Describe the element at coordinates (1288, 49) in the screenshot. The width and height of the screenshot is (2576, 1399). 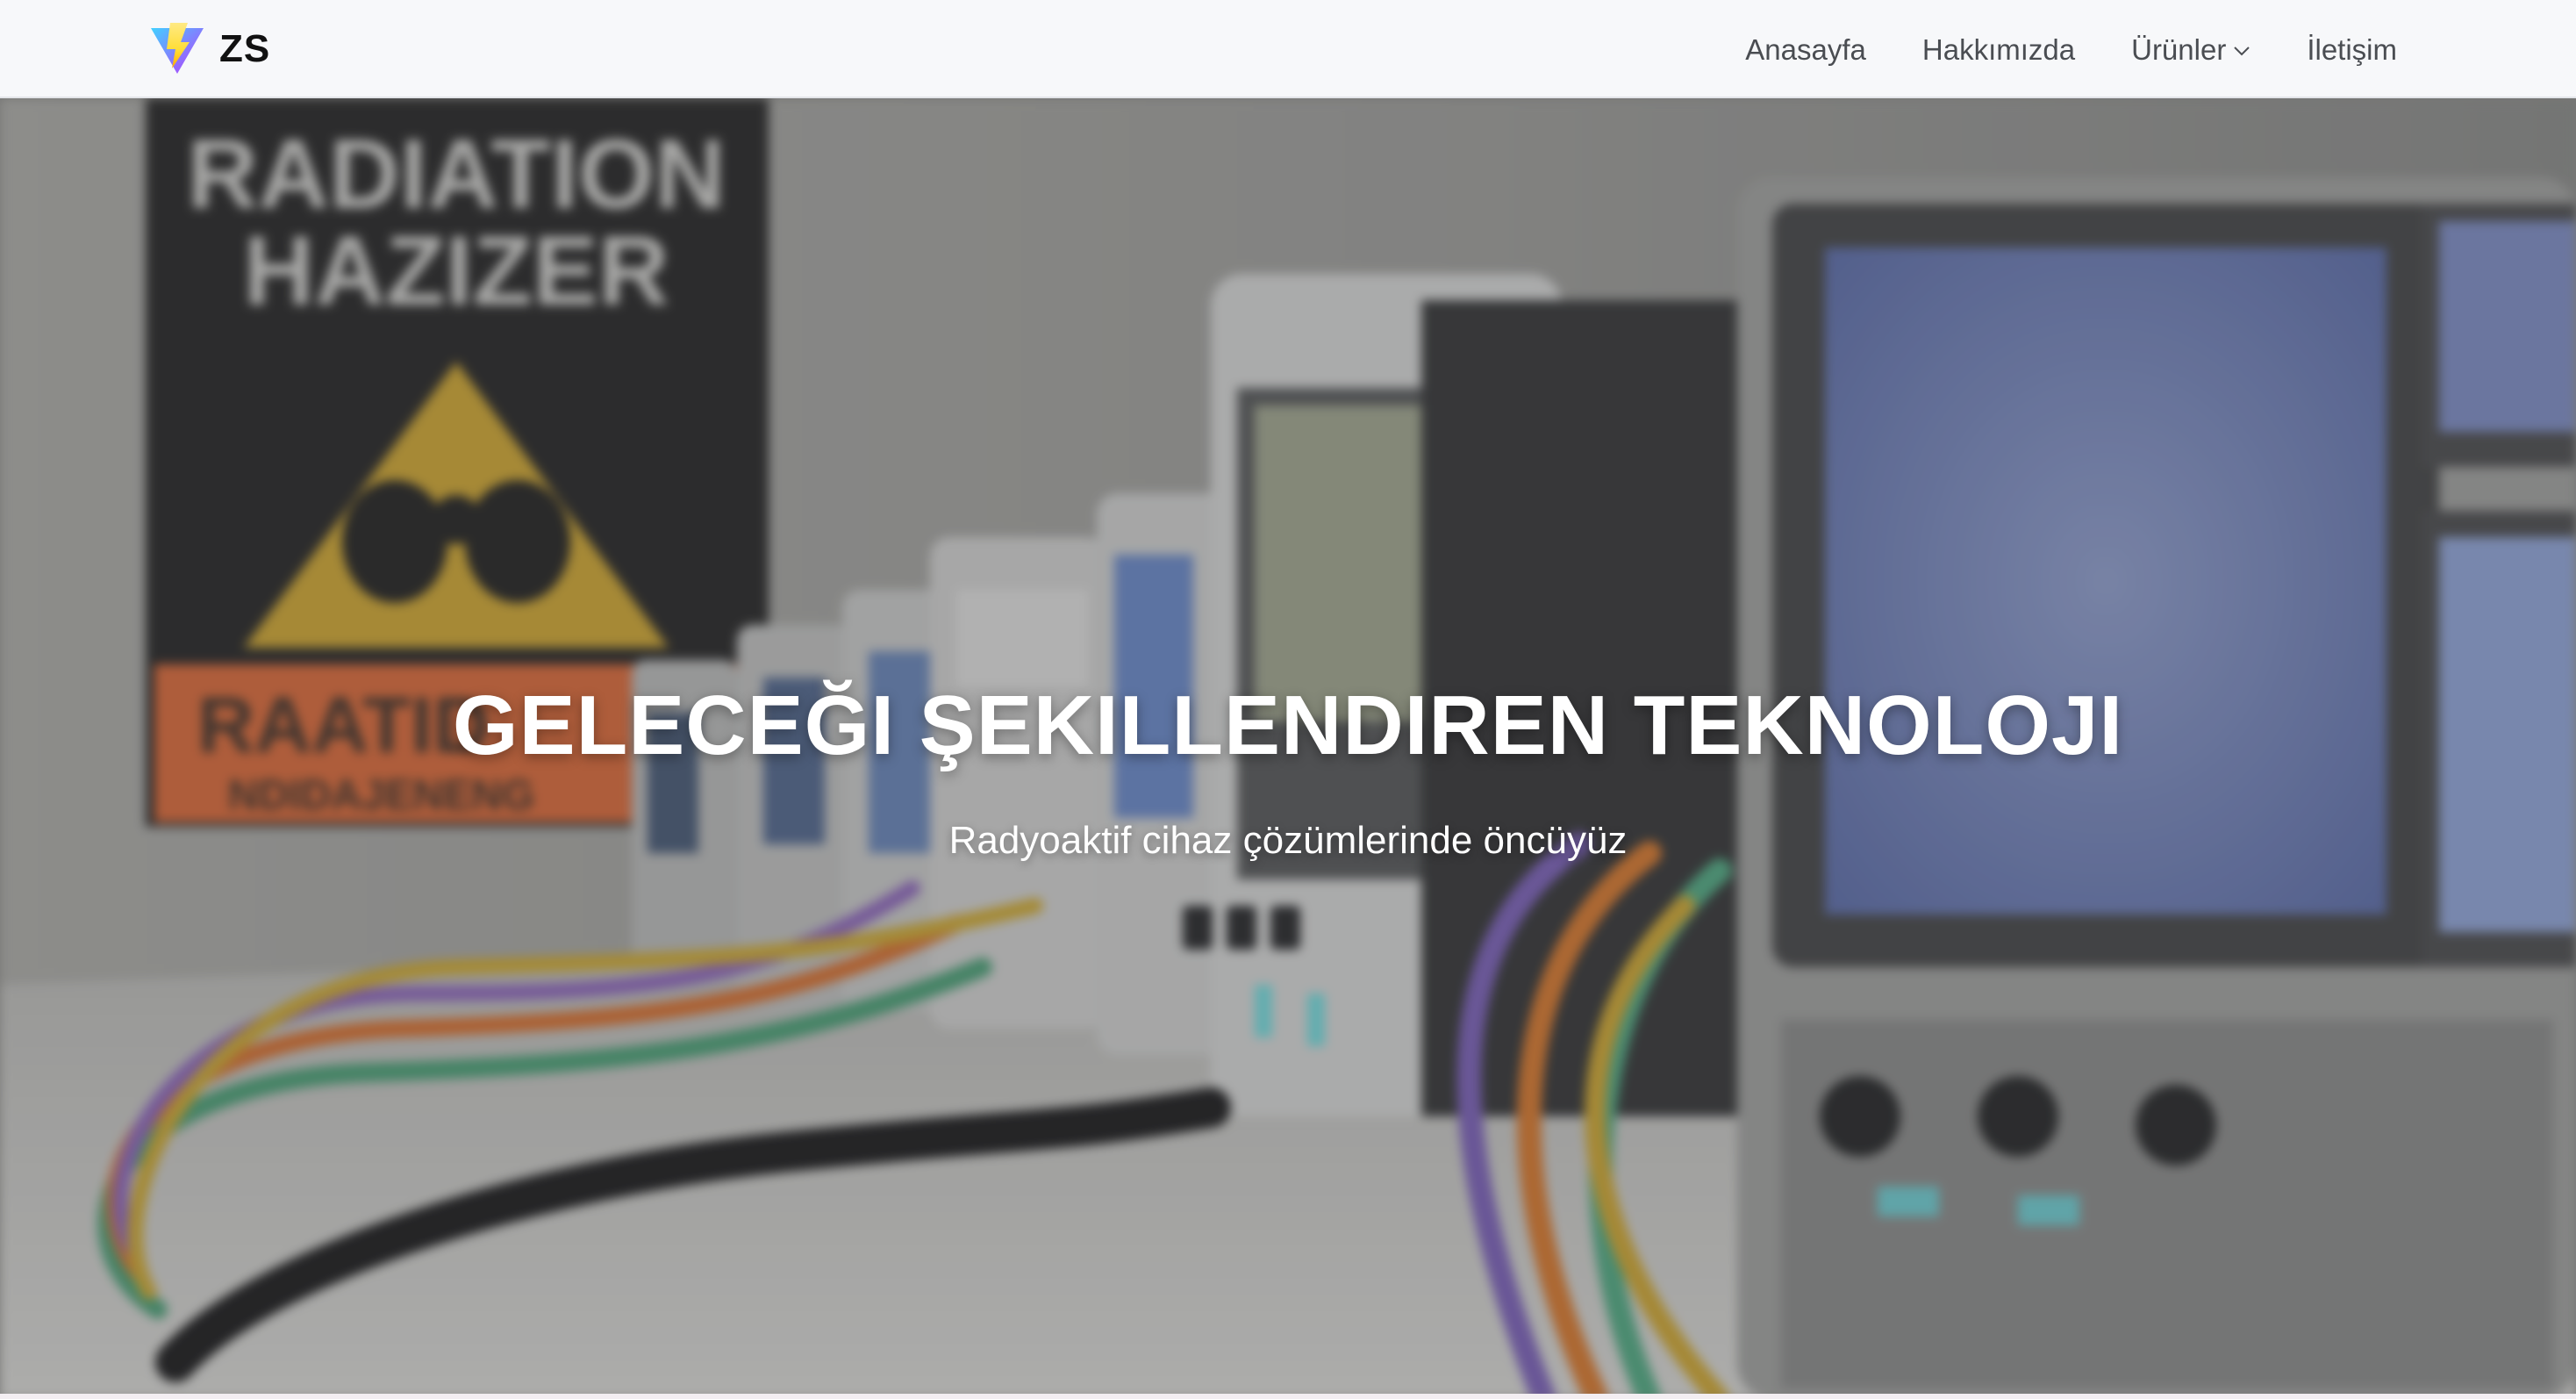
I see `top-navbar: ZS Anasayfa Hakkımızda Ürünler İletişim` at that location.